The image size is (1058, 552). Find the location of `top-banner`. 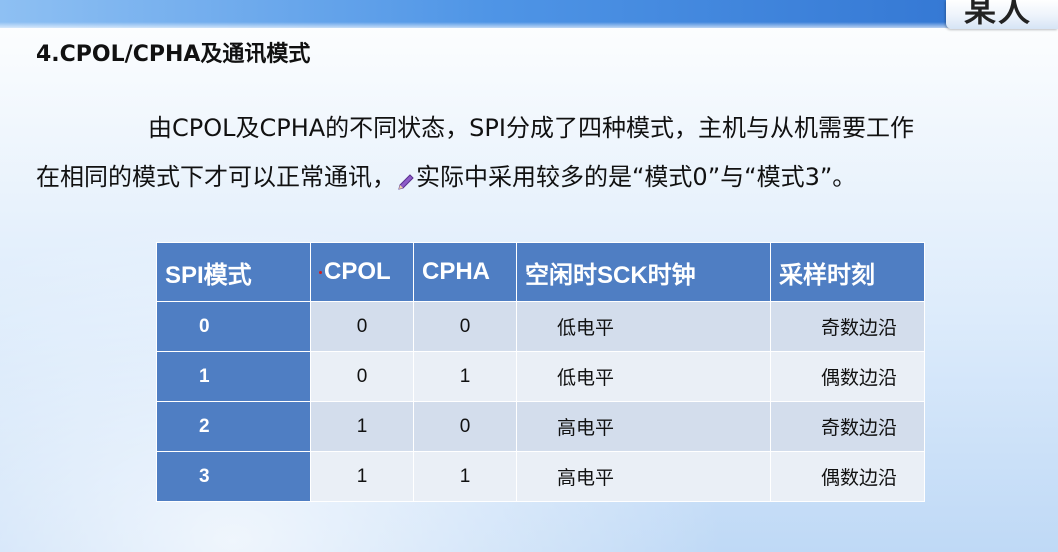

top-banner is located at coordinates (529, 14).